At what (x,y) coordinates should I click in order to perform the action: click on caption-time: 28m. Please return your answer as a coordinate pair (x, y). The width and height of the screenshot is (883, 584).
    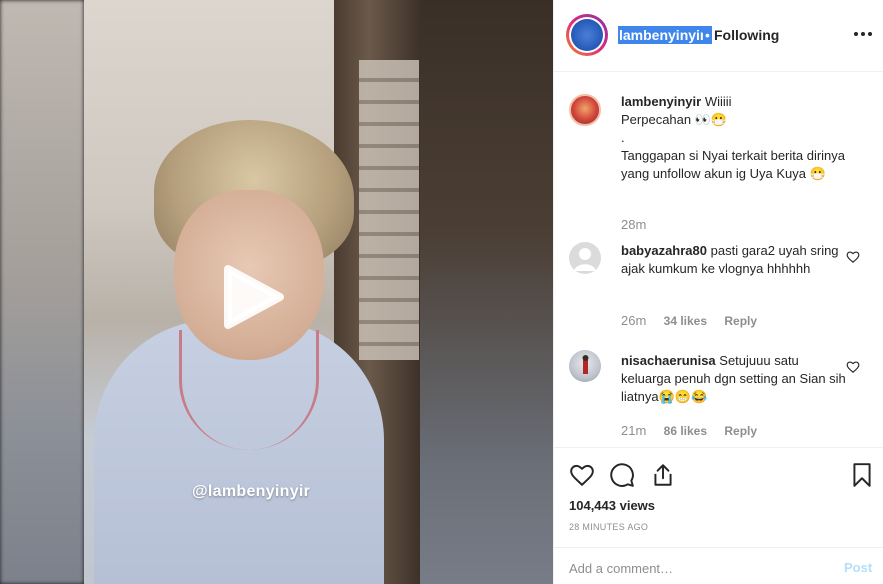
    Looking at the image, I should click on (633, 224).